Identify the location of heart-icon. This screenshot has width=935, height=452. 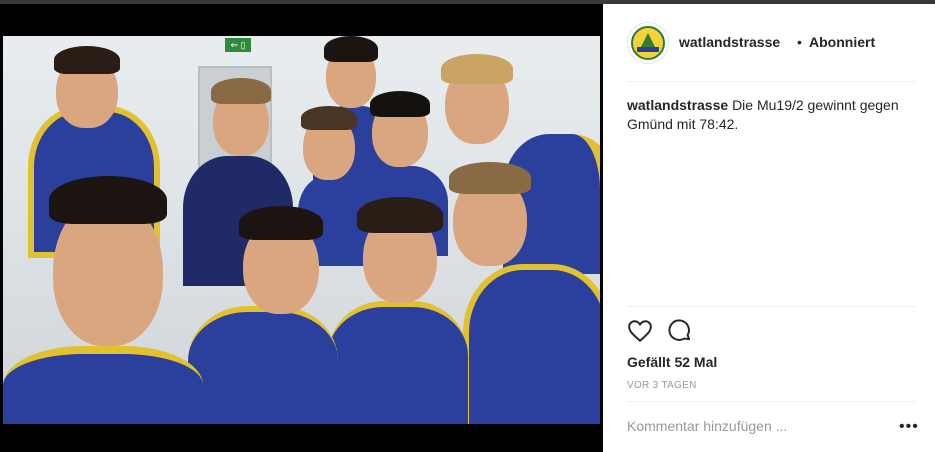
(640, 331).